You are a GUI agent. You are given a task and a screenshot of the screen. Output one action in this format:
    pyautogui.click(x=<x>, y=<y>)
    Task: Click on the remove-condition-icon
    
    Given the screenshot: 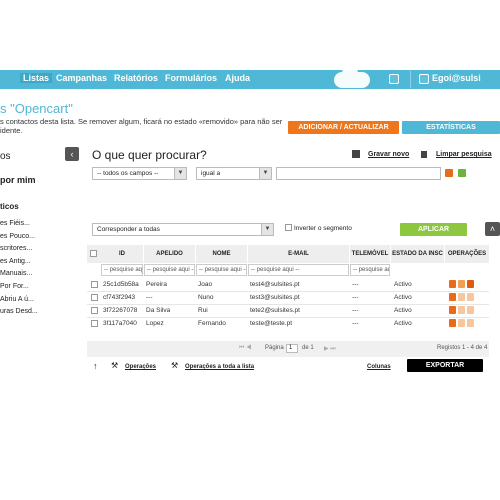 What is the action you would take?
    pyautogui.click(x=449, y=173)
    